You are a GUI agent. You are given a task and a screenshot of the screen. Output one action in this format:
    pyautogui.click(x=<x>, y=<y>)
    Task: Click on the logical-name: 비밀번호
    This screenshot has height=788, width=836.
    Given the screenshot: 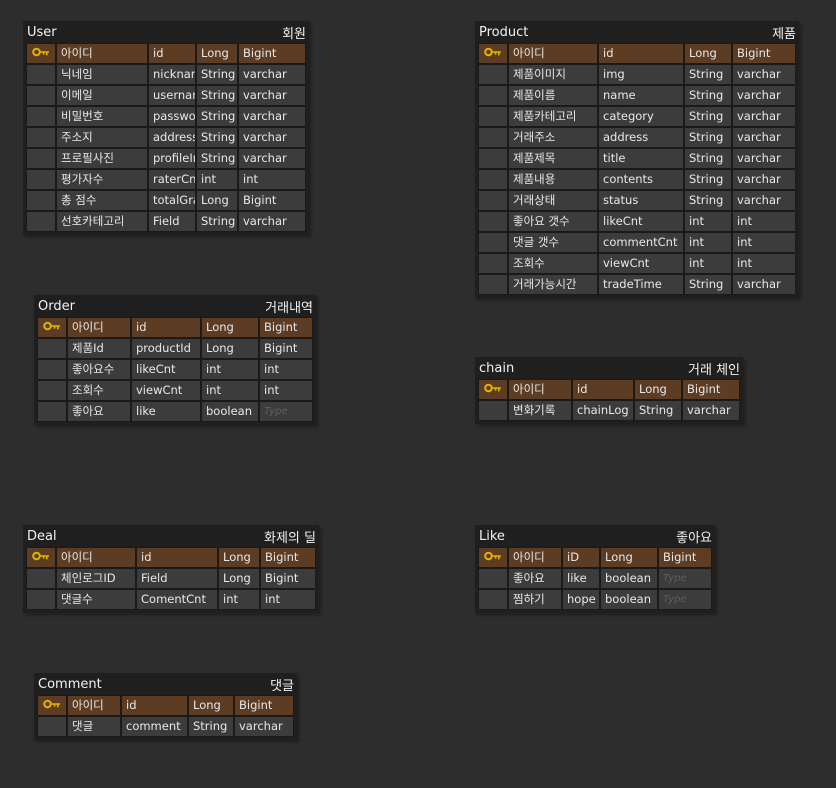 What is the action you would take?
    pyautogui.click(x=102, y=116)
    